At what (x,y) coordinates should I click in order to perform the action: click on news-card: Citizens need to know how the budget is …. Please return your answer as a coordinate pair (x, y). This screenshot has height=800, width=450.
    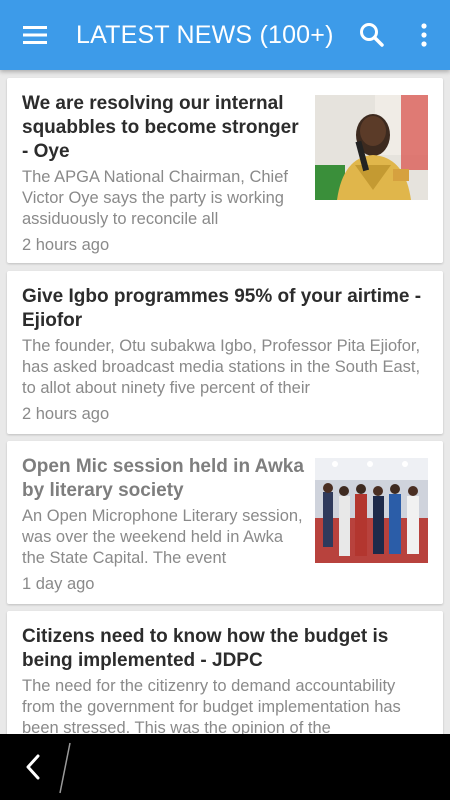
    Looking at the image, I should click on (225, 672).